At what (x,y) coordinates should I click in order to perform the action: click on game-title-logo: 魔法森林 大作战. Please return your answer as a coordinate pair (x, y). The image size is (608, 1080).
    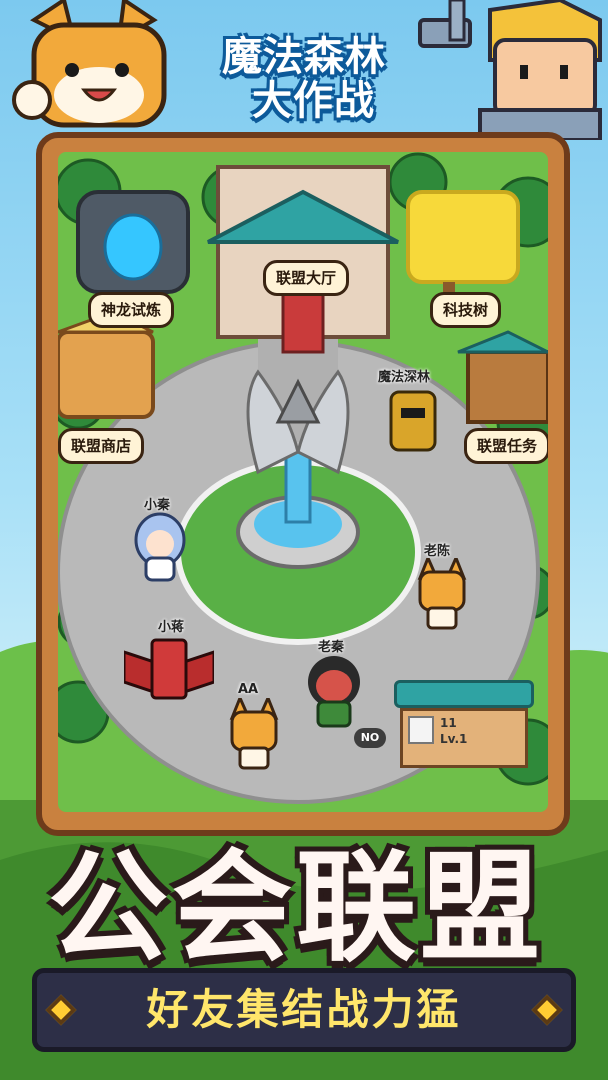
    Looking at the image, I should click on (303, 72).